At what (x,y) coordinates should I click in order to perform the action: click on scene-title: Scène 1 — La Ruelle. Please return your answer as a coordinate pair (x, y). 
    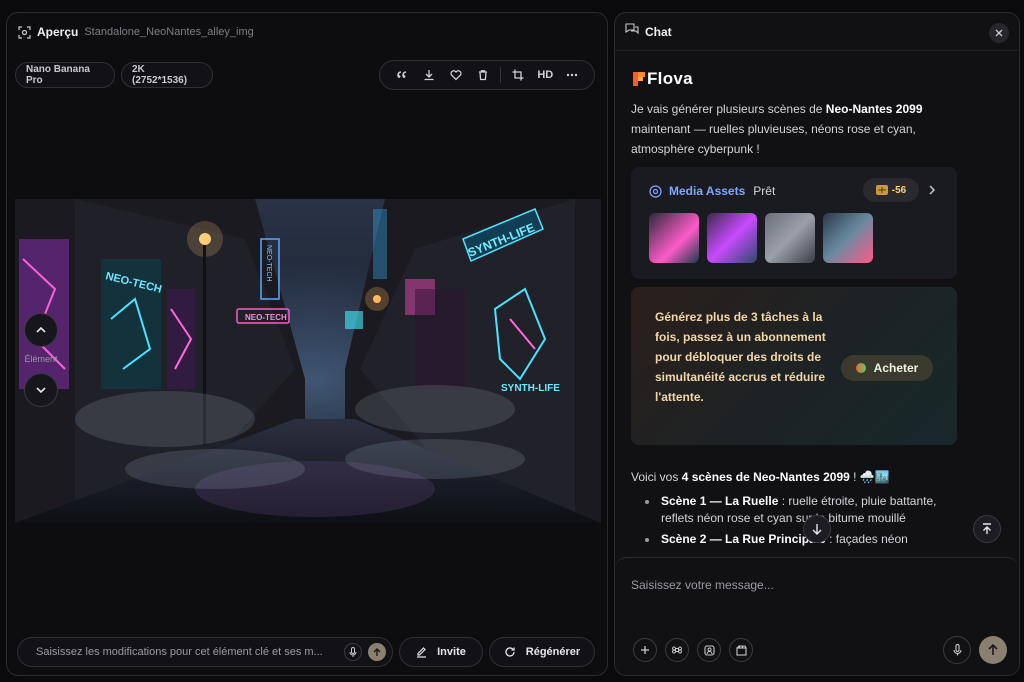
    Looking at the image, I should click on (720, 501).